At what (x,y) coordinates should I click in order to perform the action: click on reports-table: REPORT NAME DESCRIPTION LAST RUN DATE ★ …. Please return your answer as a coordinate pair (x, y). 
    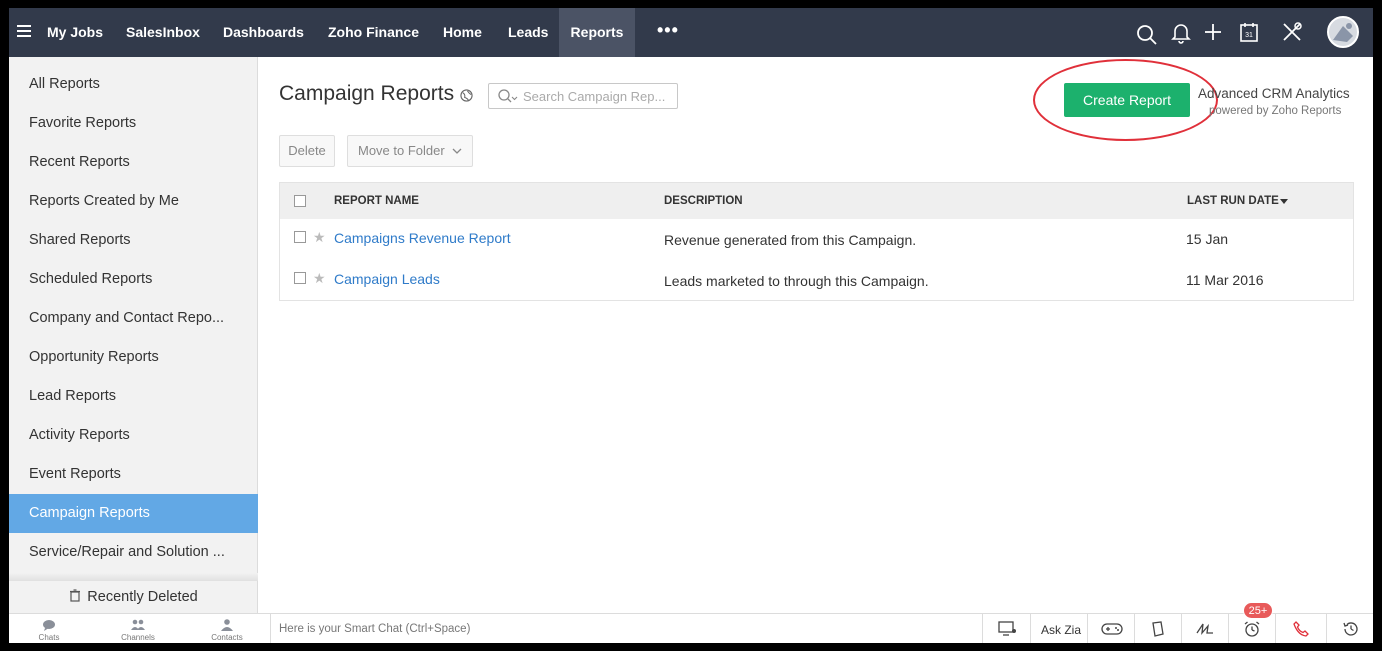
    Looking at the image, I should click on (816, 241).